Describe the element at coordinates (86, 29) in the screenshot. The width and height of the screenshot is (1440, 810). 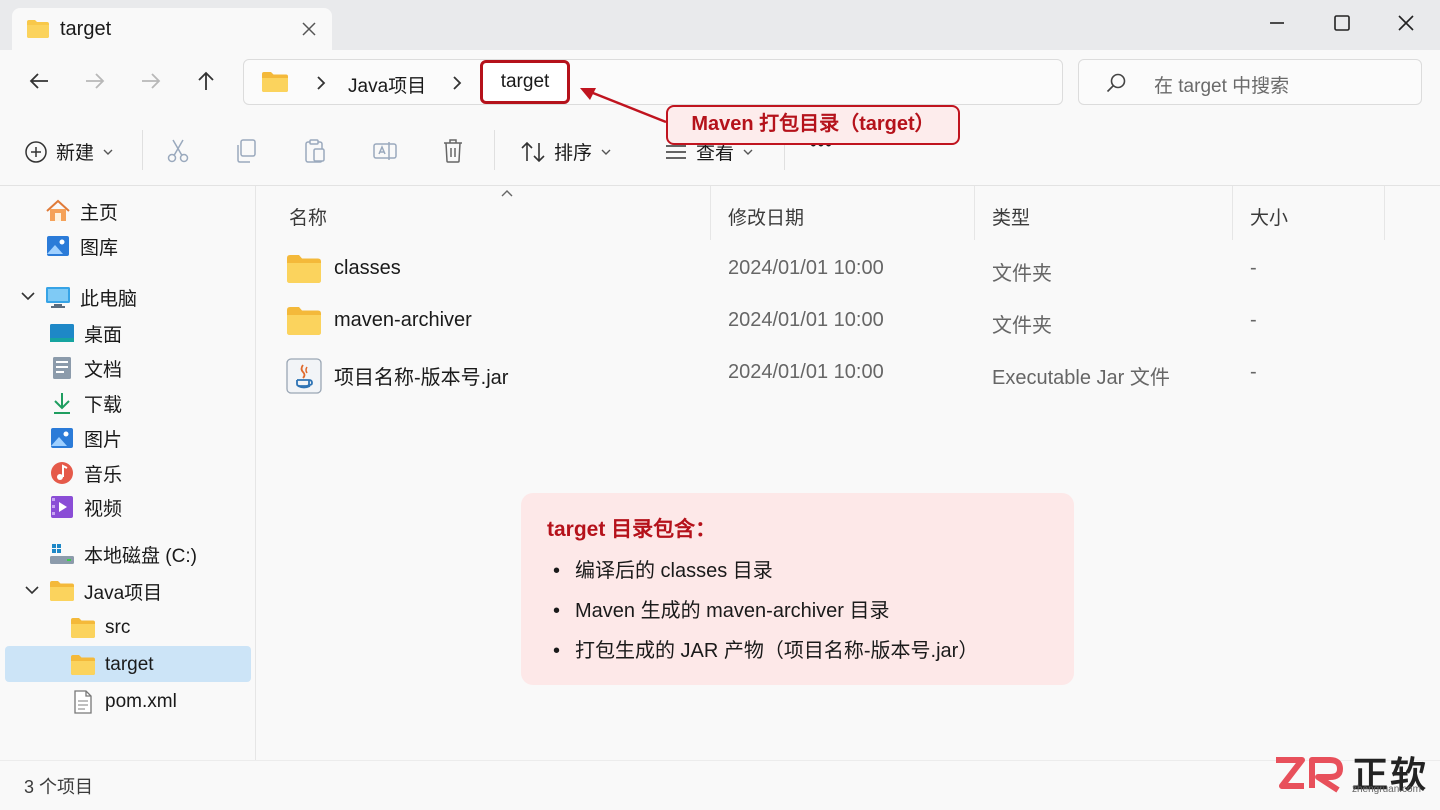
I see `tab-title: target` at that location.